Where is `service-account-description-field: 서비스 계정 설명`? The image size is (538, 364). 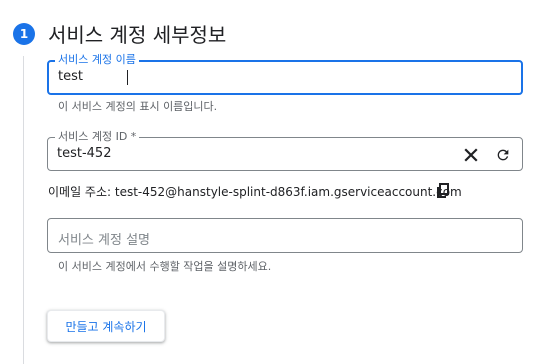
service-account-description-field: 서비스 계정 설명 is located at coordinates (285, 235).